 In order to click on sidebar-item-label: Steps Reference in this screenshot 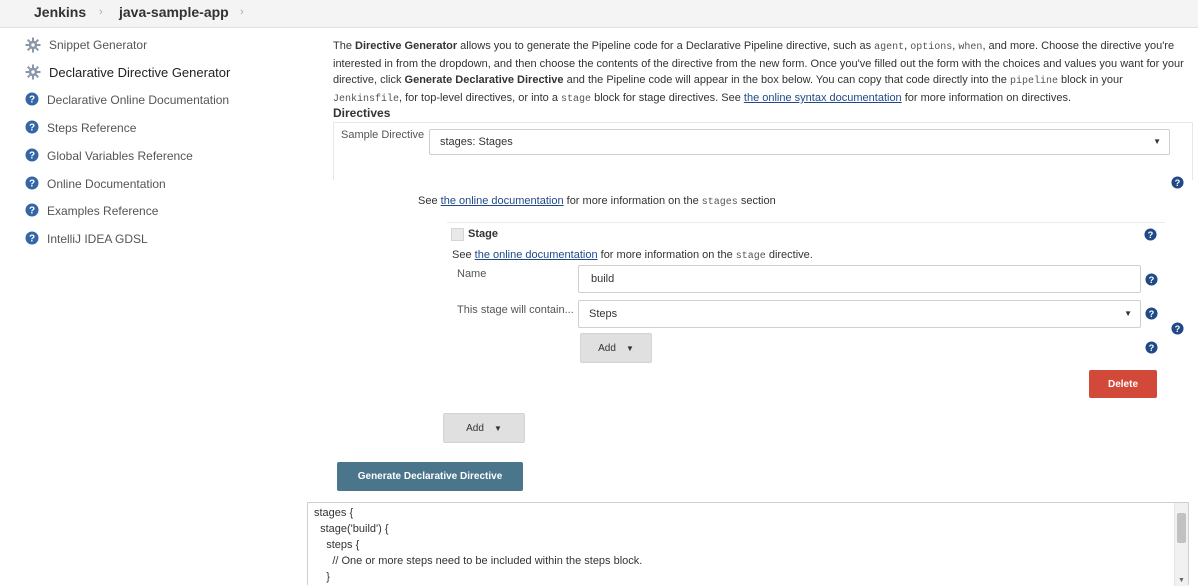, I will do `click(92, 128)`.